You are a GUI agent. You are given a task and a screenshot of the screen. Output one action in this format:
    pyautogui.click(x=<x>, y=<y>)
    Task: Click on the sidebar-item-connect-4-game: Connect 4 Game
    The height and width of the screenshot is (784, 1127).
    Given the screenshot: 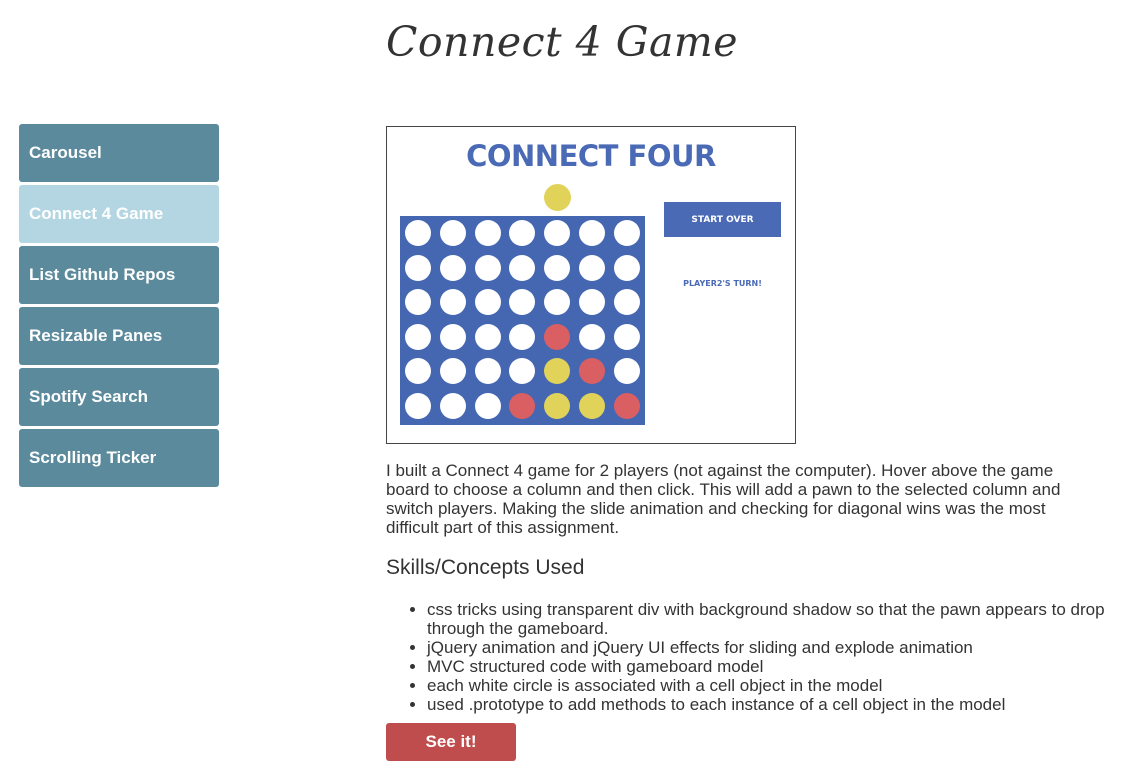 What is the action you would take?
    pyautogui.click(x=119, y=214)
    